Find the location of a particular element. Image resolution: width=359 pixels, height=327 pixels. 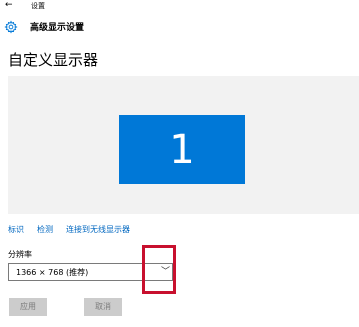

detect-link: 检测 is located at coordinates (45, 230).